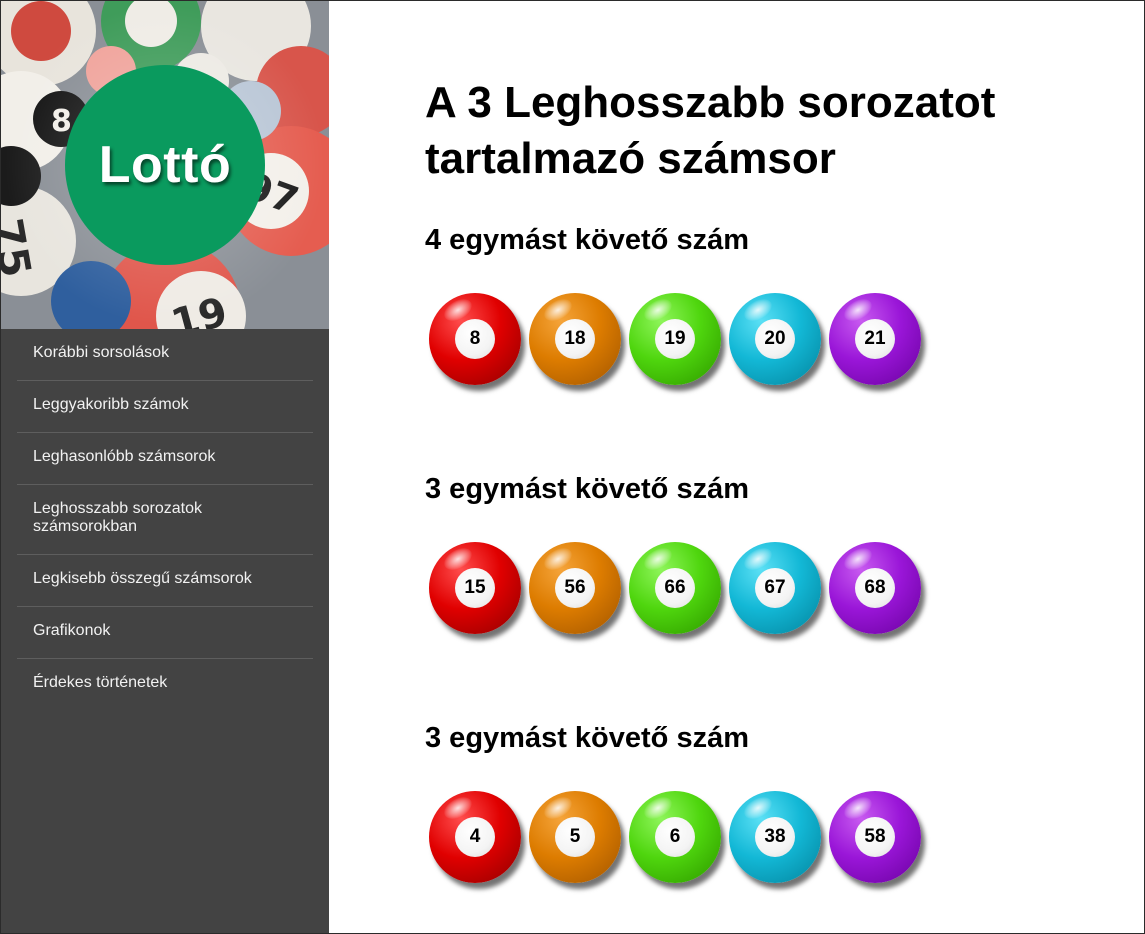 The width and height of the screenshot is (1145, 934). I want to click on ball-number: 6, so click(675, 837).